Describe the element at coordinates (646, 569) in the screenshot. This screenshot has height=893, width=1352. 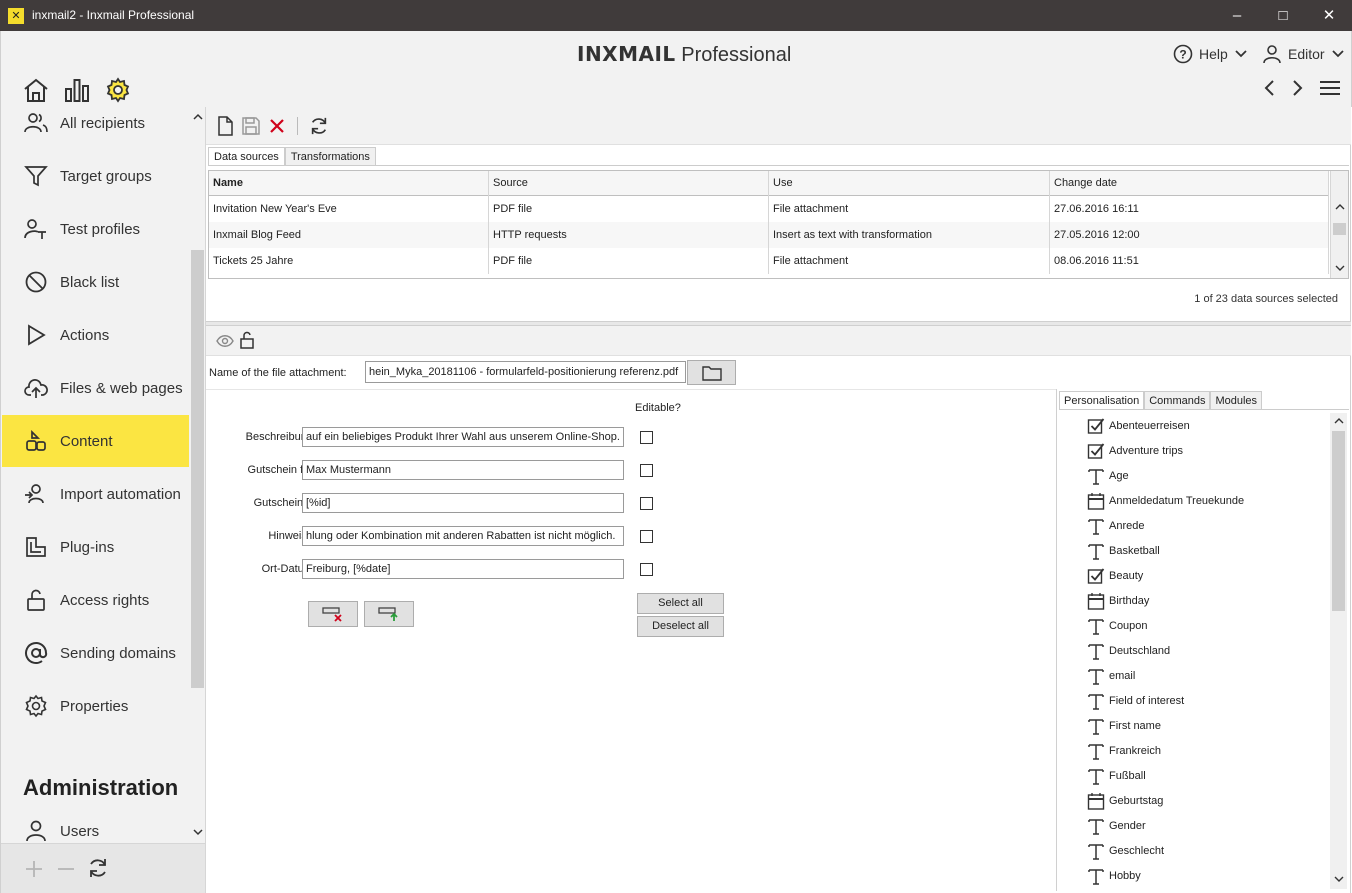
I see `editable-checkbox-ort-datum` at that location.